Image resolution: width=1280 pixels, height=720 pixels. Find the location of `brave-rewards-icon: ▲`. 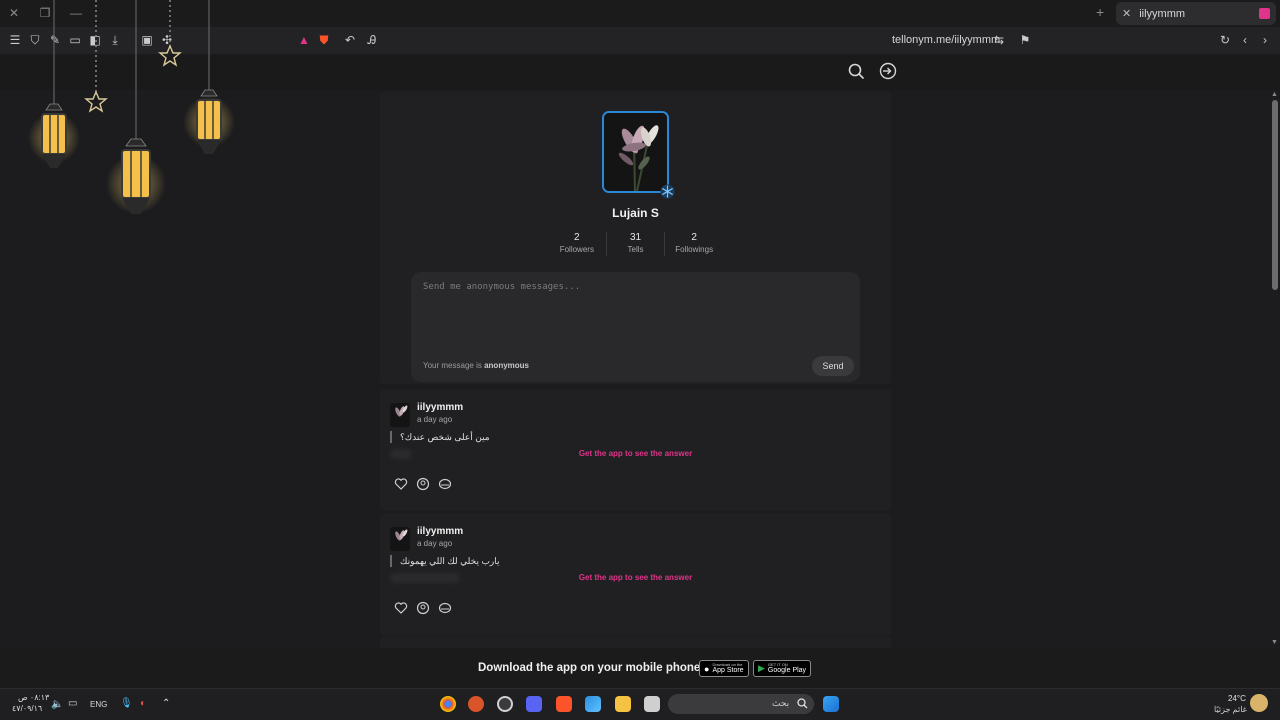

brave-rewards-icon: ▲ is located at coordinates (304, 40).